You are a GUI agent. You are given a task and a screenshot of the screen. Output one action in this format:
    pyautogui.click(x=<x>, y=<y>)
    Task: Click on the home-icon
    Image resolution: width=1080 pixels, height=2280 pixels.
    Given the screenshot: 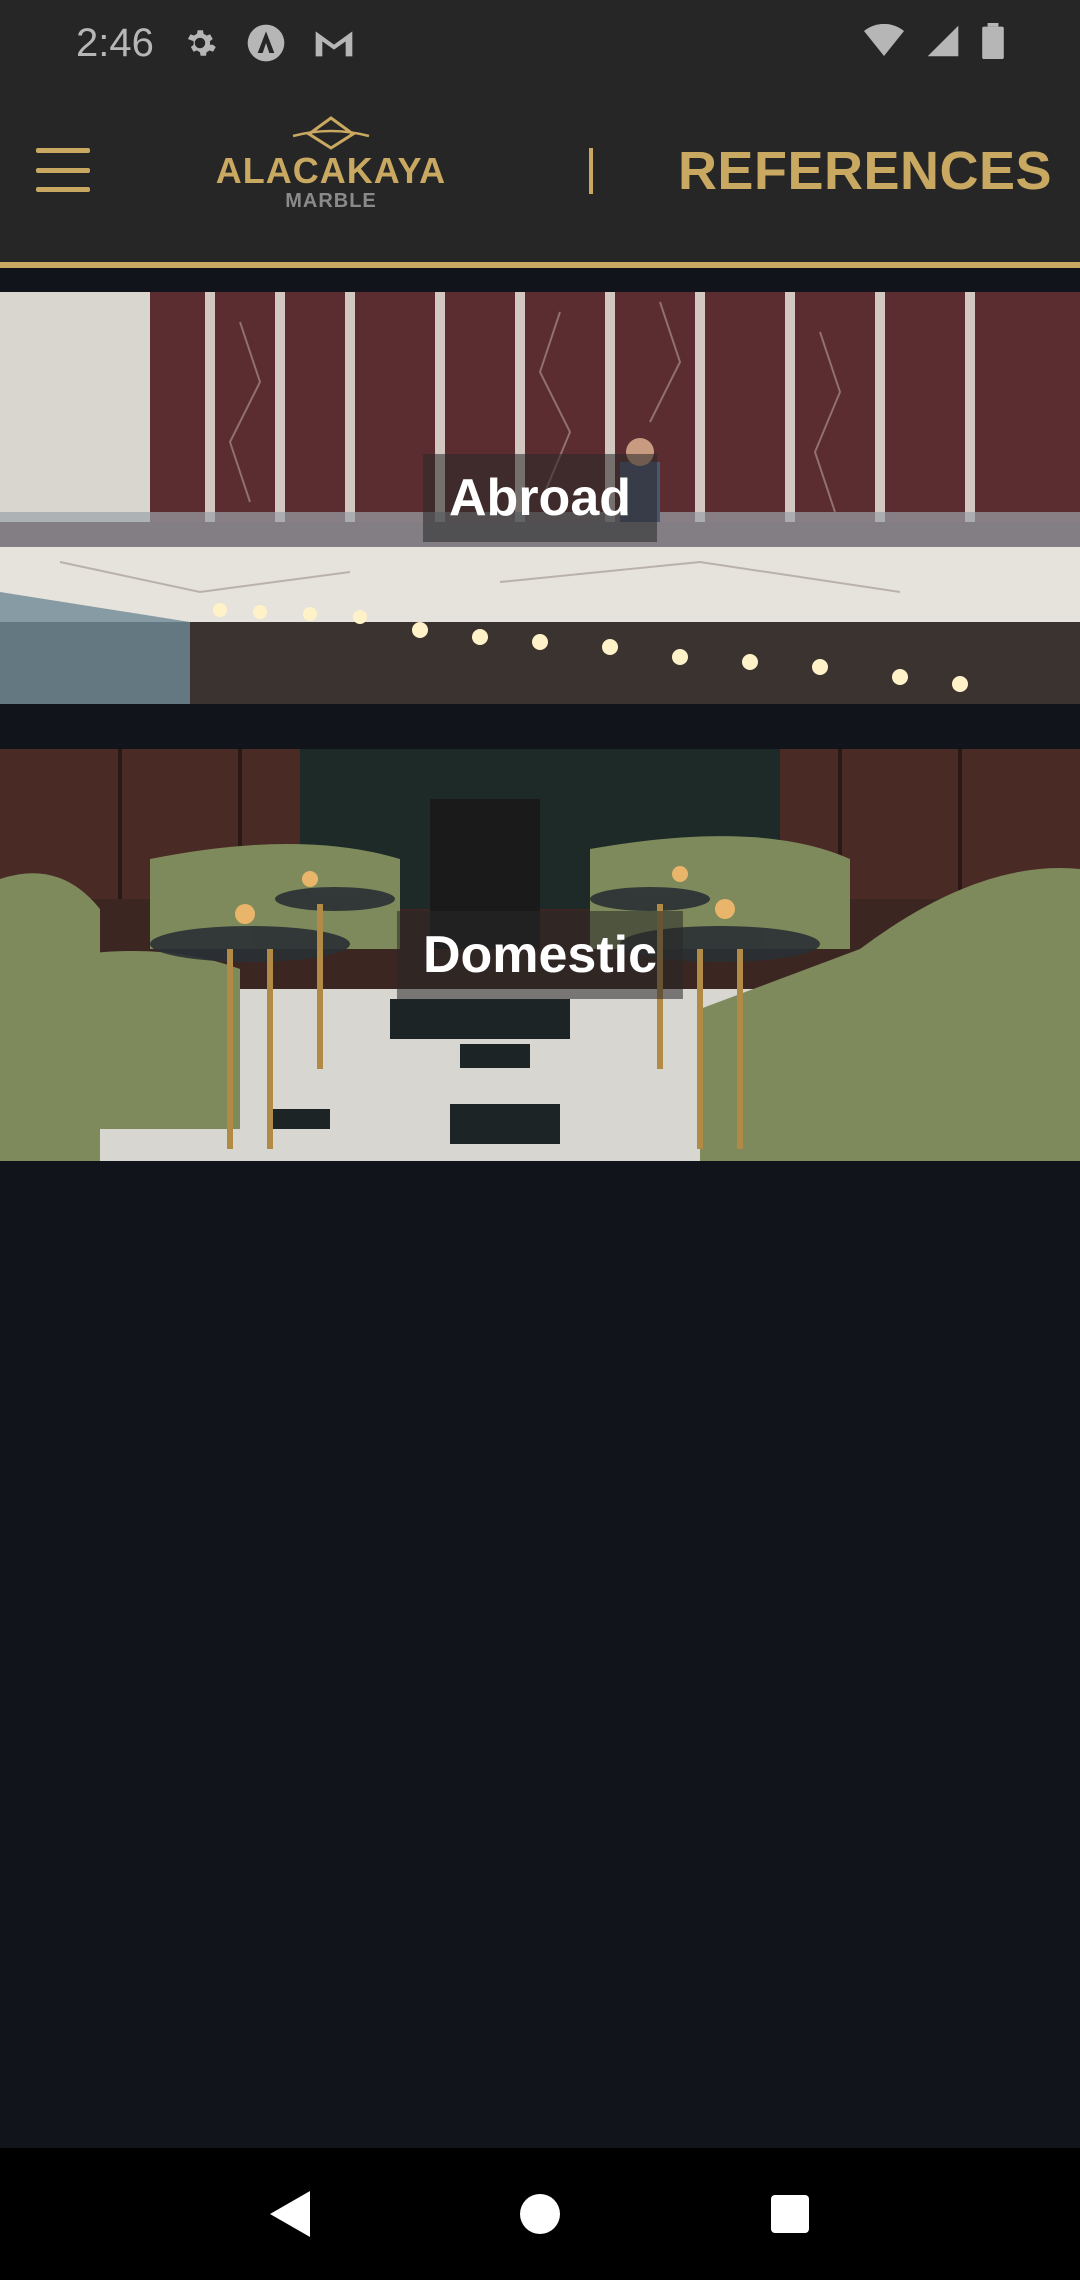 What is the action you would take?
    pyautogui.click(x=540, y=2214)
    